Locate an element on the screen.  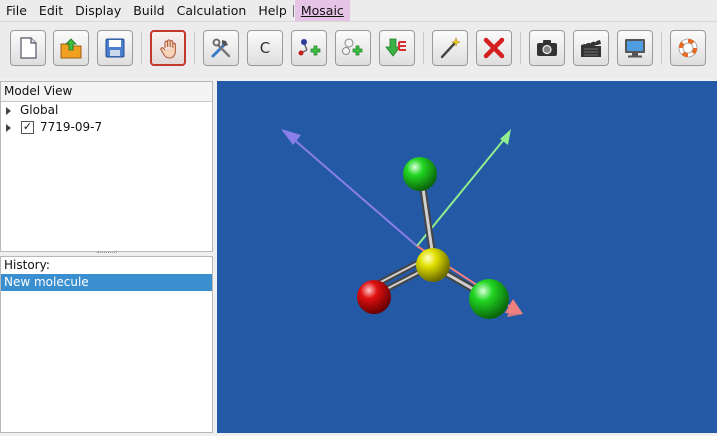
camera-button is located at coordinates (547, 48).